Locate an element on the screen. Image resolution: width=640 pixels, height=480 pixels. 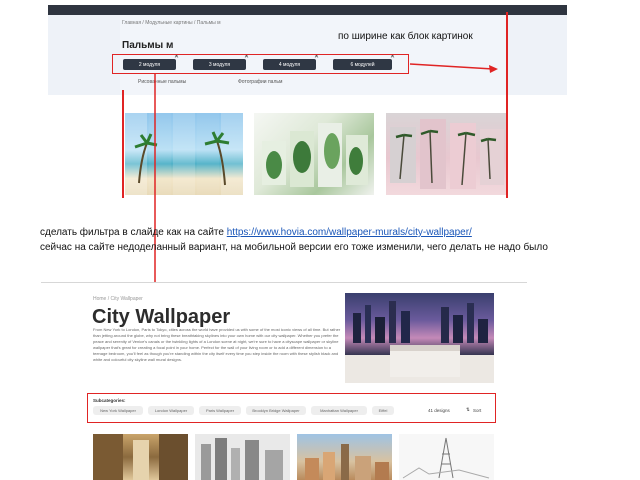
product-image-street is located at coordinates (140, 457).